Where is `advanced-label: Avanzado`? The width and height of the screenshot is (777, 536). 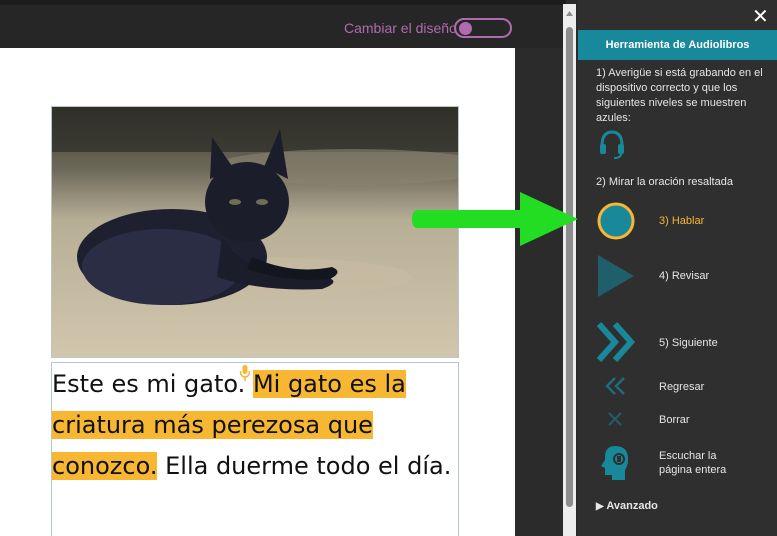 advanced-label: Avanzado is located at coordinates (632, 506).